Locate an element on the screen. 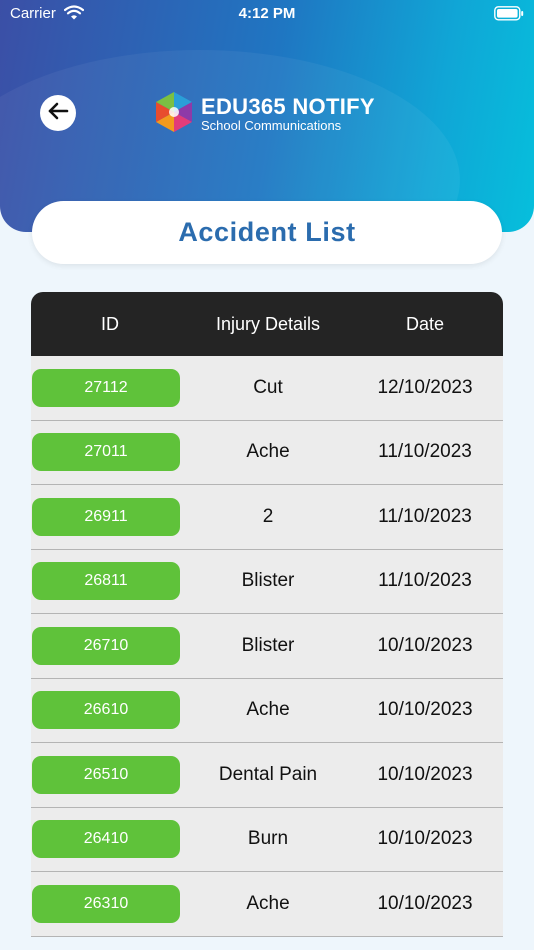  table-row: 26911 2 11/10/2023 is located at coordinates (267, 517).